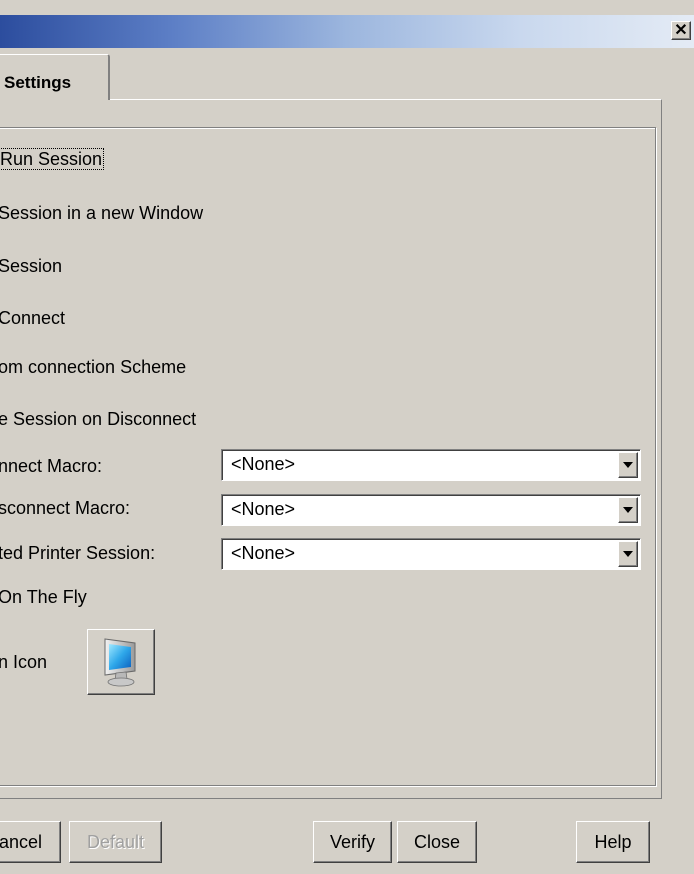  What do you see at coordinates (431, 510) in the screenshot?
I see `disconnect-macro-select: <None>` at bounding box center [431, 510].